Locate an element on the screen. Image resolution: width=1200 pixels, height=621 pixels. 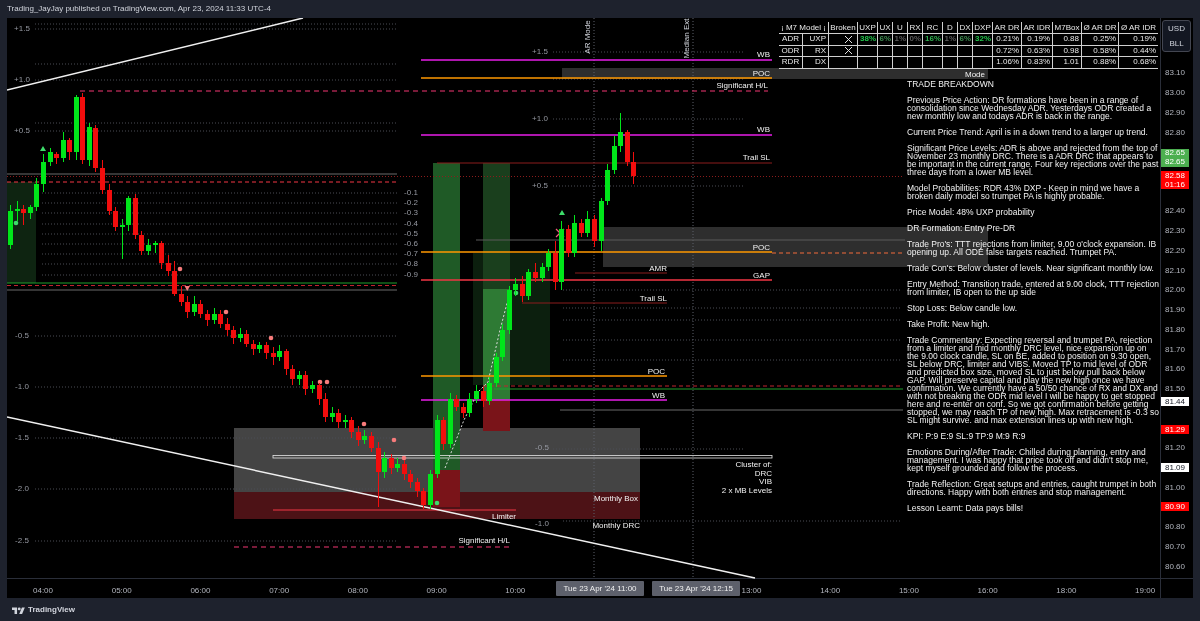
time-label: 08:00 is located at coordinates (357, 591).